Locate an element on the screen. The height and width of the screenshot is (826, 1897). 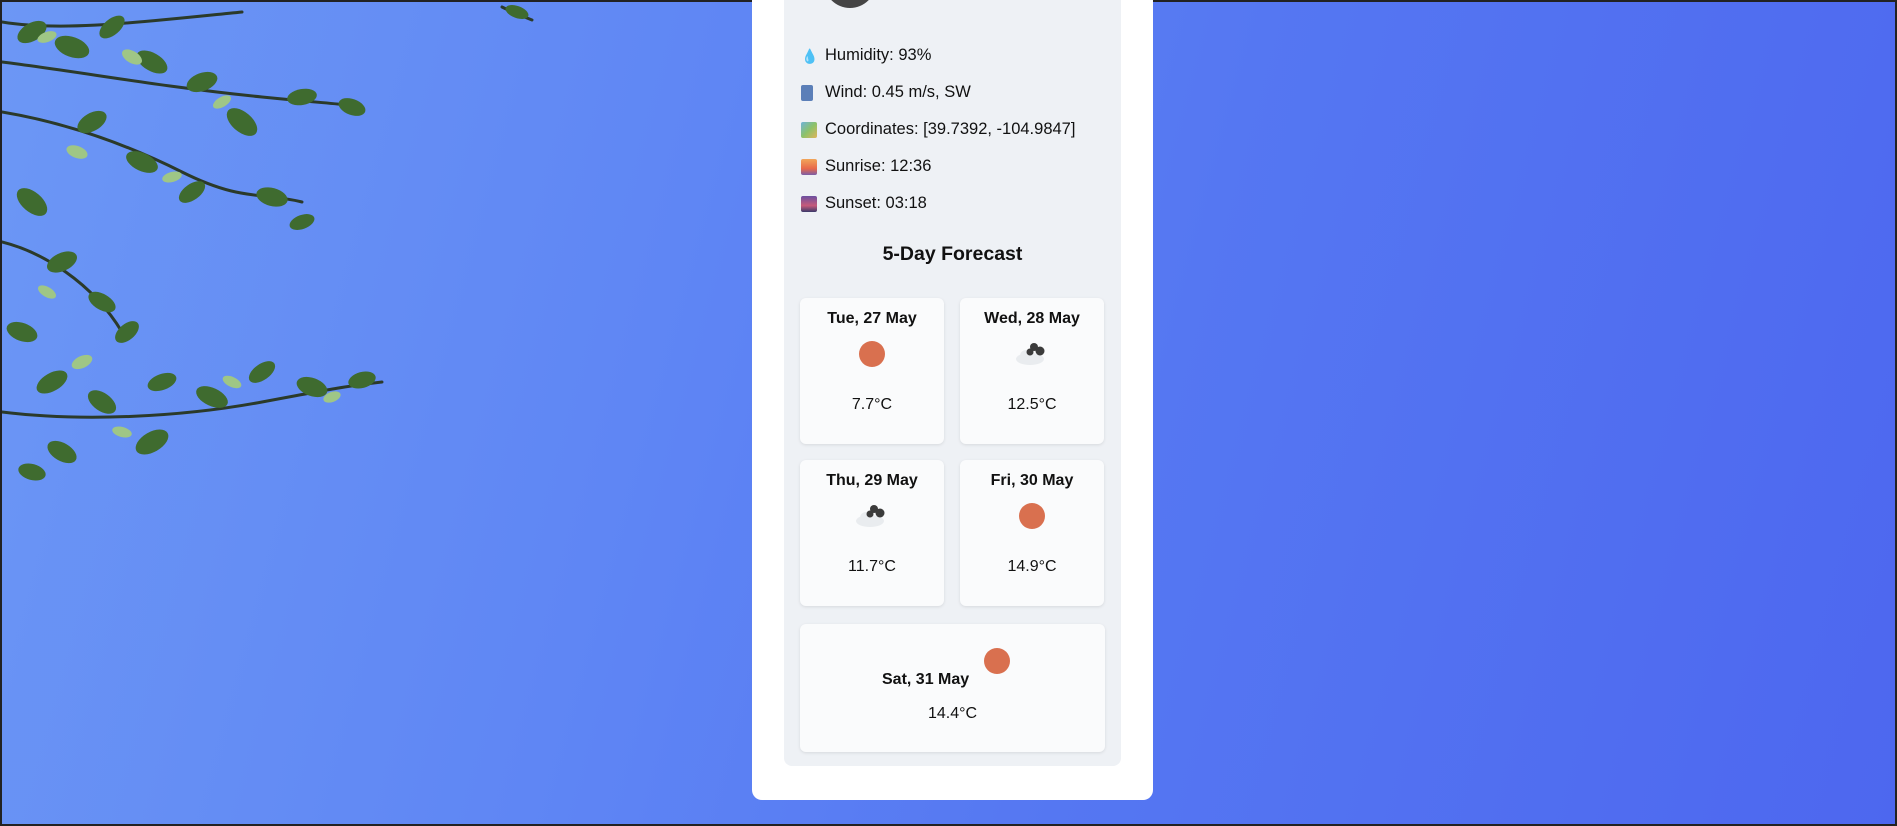
forecast-temp: 14.4°C is located at coordinates (952, 713).